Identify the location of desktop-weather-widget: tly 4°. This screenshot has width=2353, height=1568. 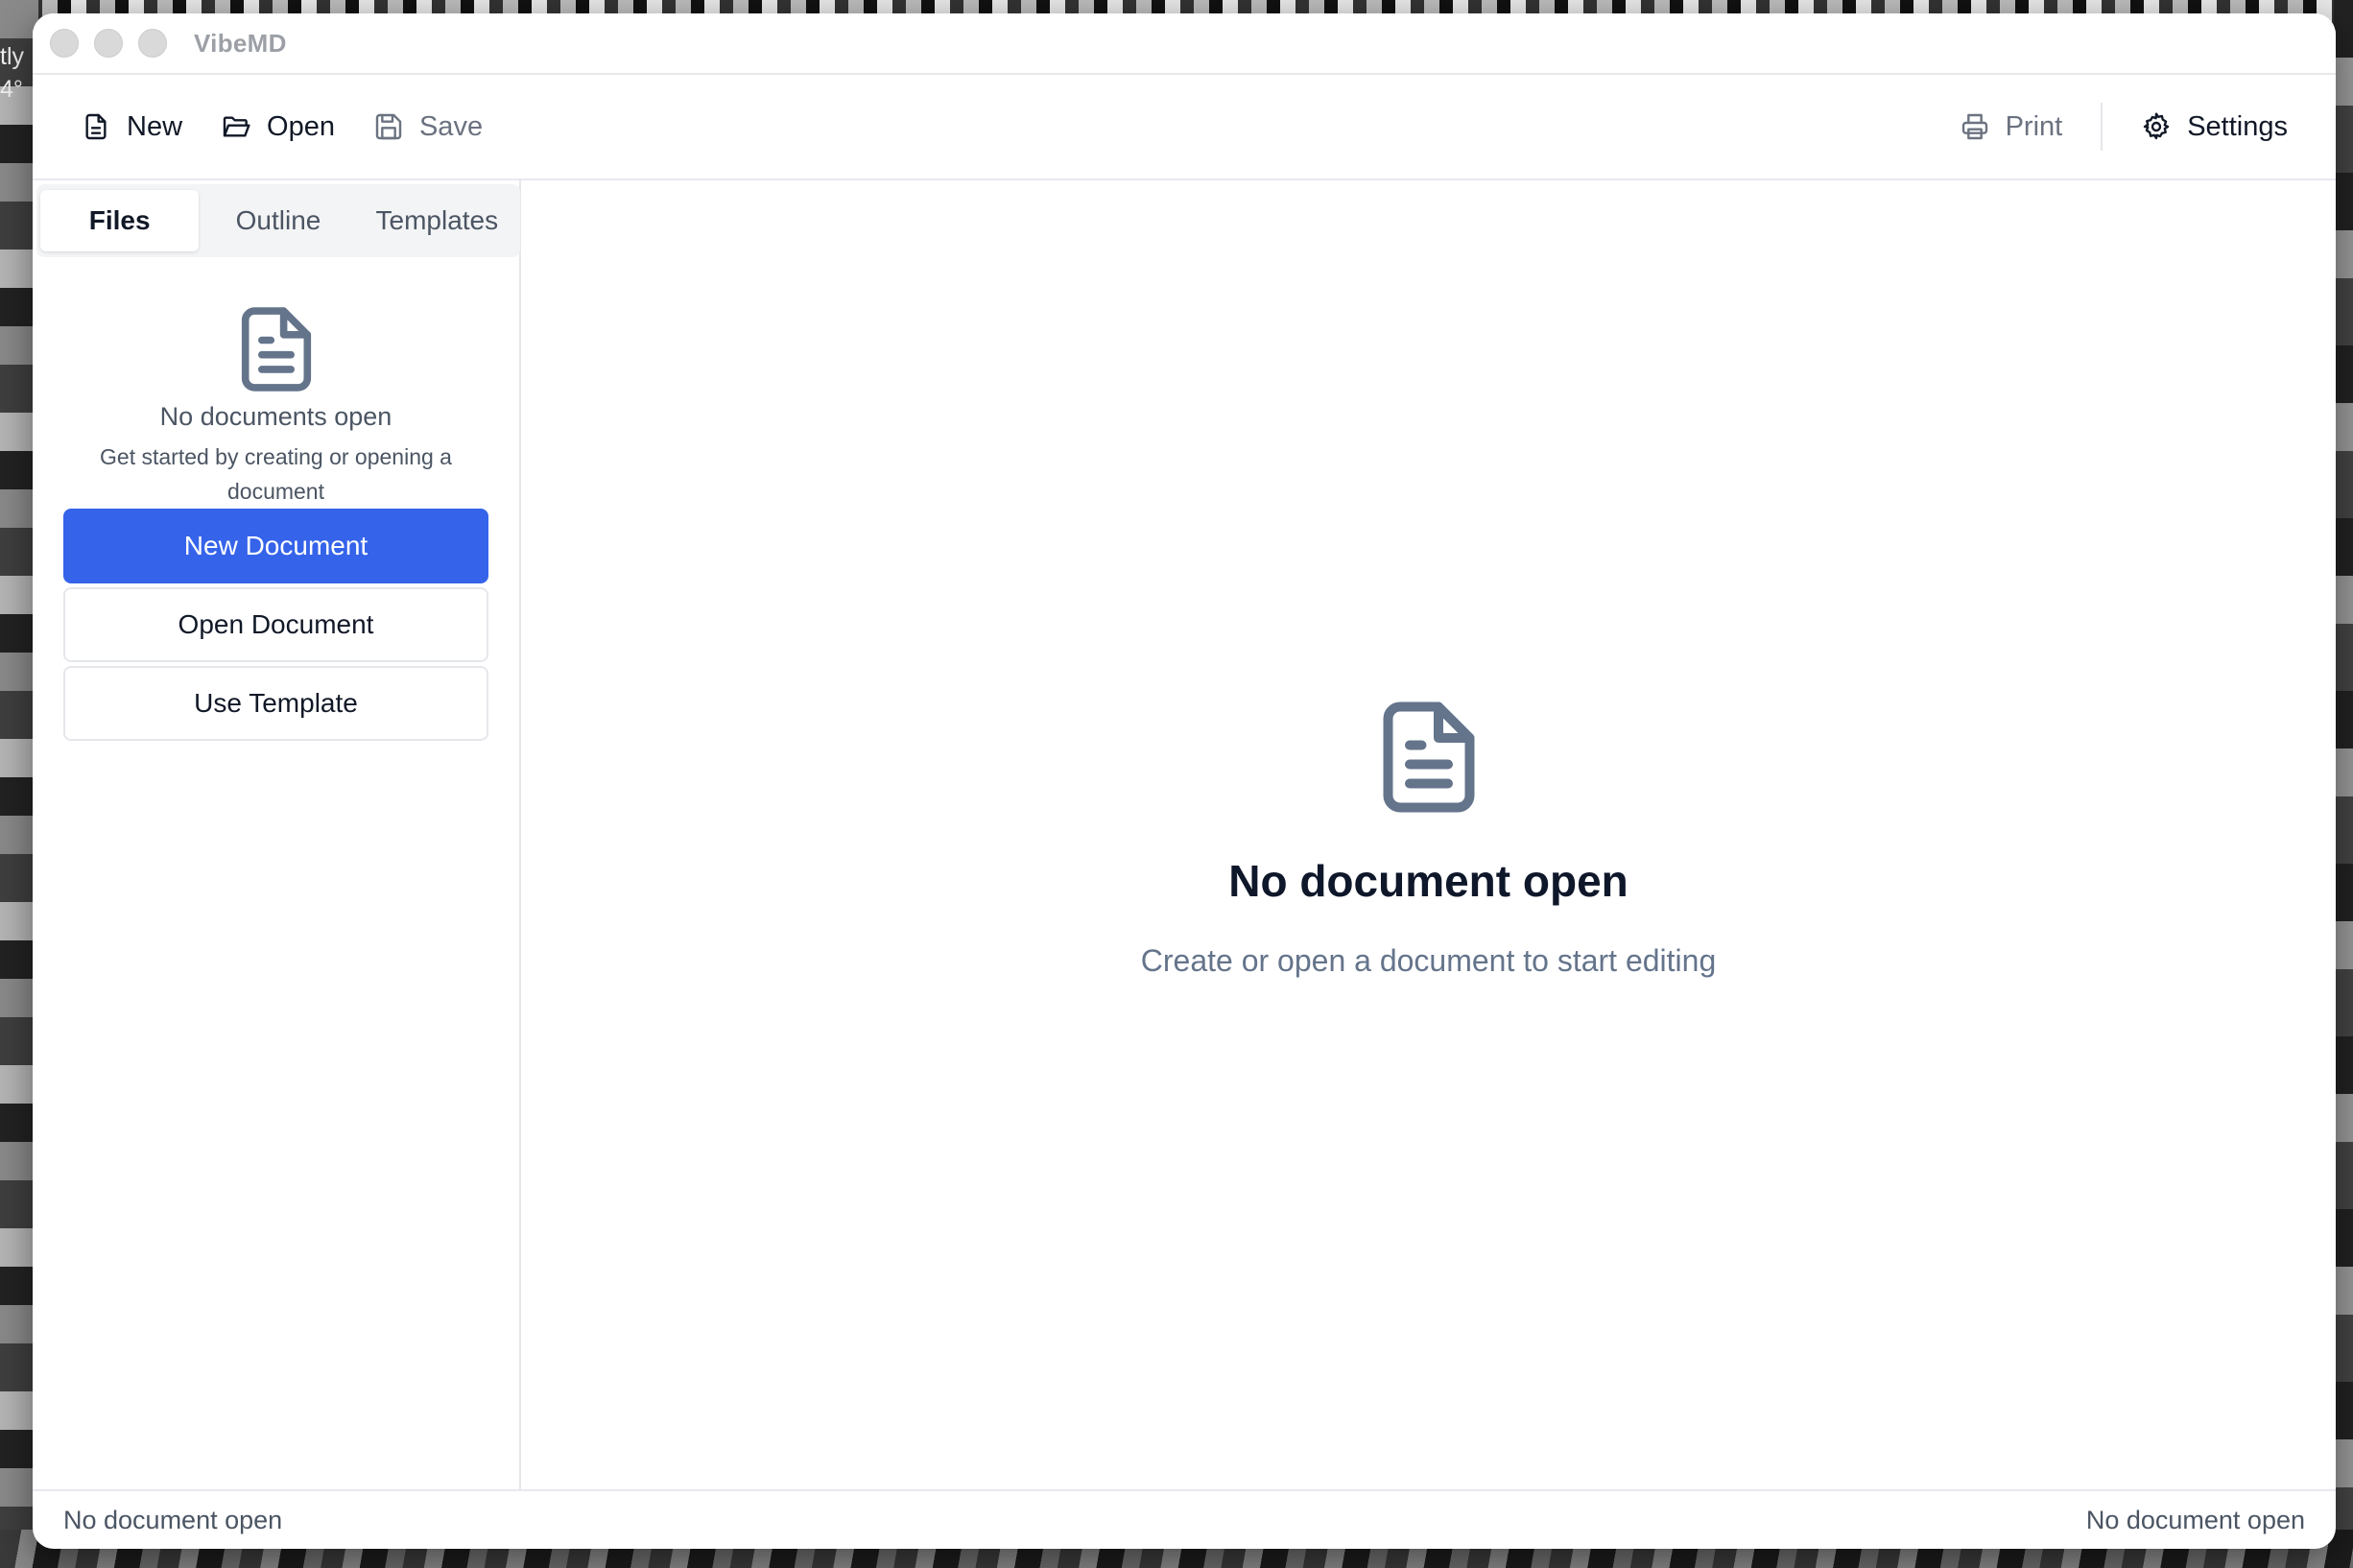
(12, 73).